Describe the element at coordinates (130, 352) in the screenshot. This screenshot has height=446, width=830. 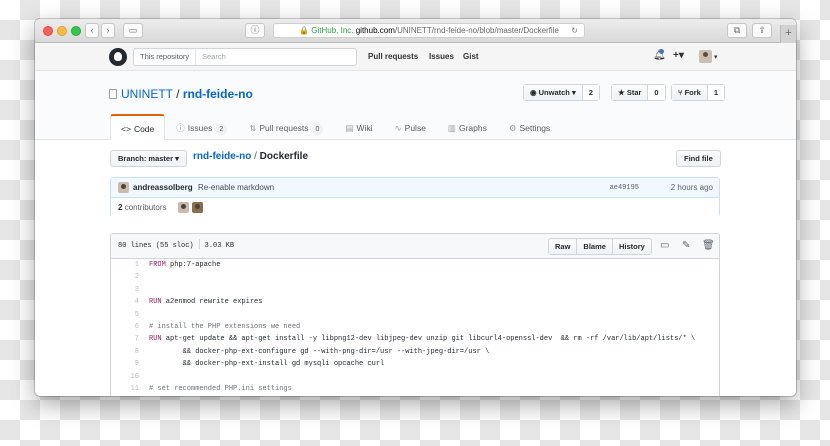
I see `line-number: 8` at that location.